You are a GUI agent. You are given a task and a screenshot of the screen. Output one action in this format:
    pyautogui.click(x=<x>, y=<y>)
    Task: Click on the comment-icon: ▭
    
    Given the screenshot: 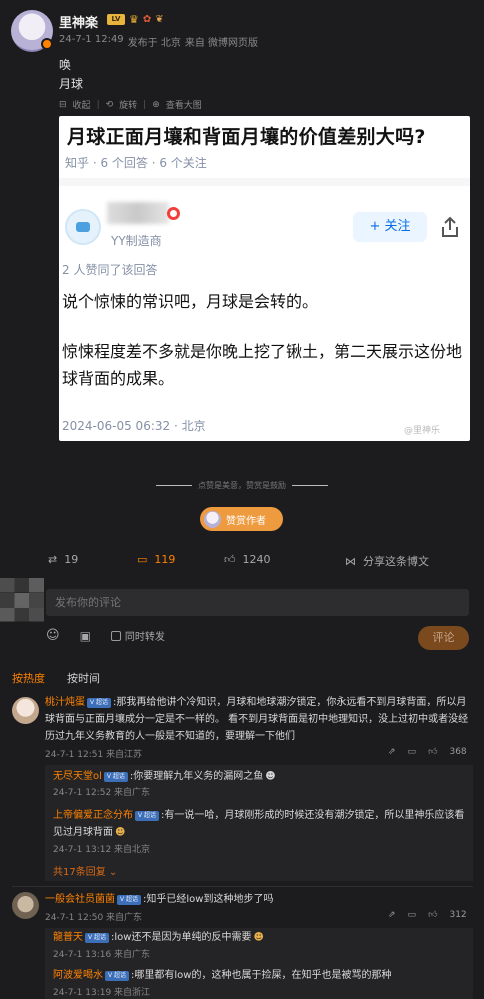 What is the action you would take?
    pyautogui.click(x=142, y=559)
    